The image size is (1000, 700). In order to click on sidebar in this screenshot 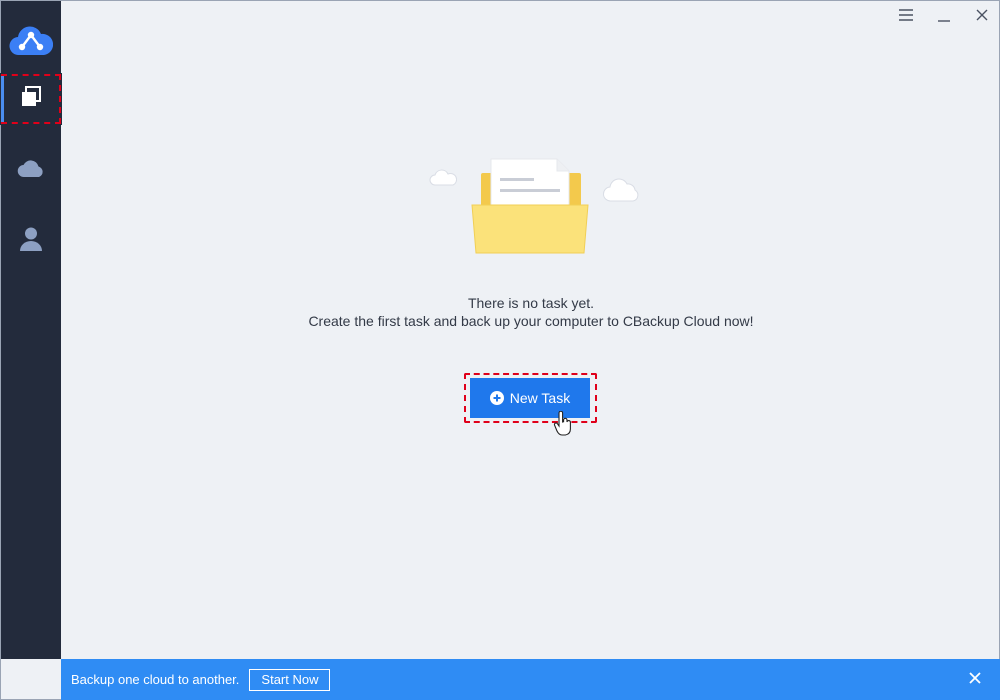, I will do `click(31, 330)`.